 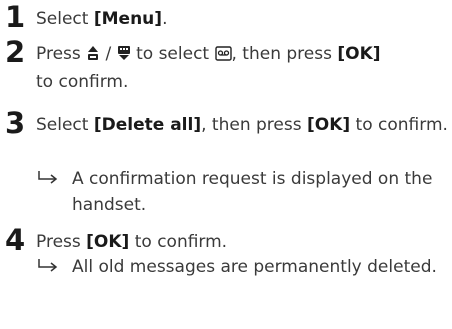 What do you see at coordinates (165, 19) in the screenshot?
I see `step-text-post: .` at bounding box center [165, 19].